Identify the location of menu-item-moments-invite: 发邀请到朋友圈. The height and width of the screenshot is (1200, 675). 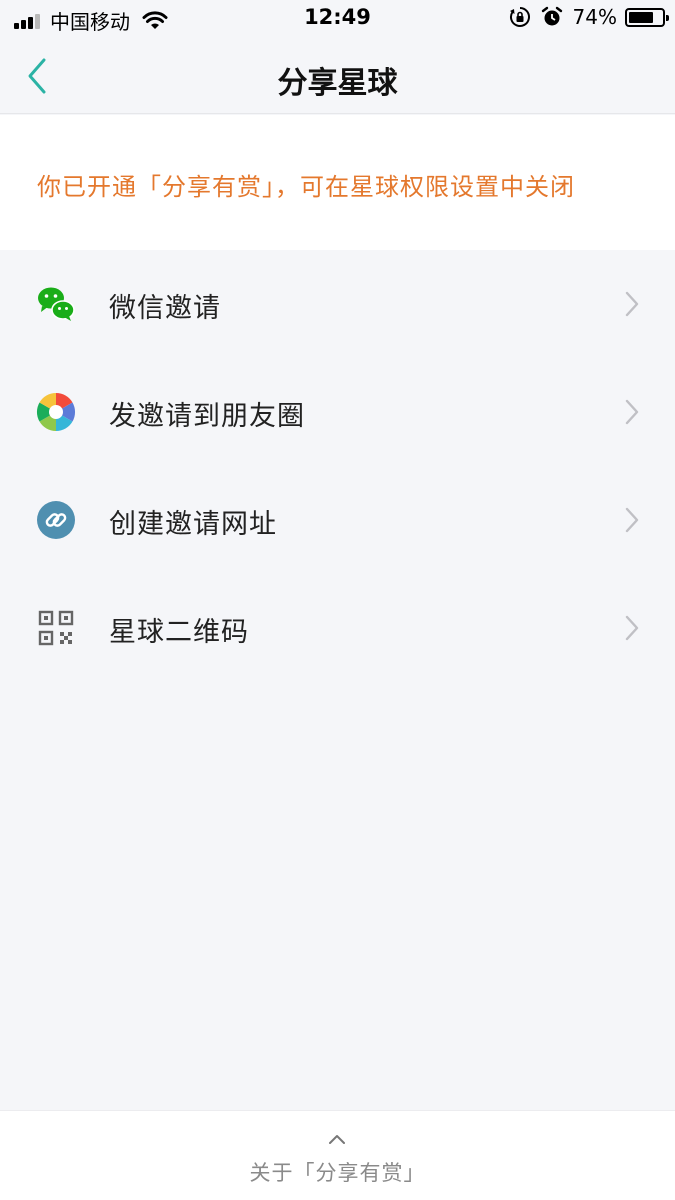
(337, 412).